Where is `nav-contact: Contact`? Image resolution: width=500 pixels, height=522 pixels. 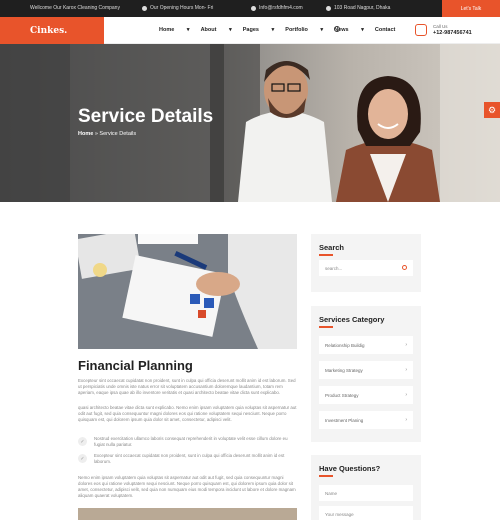 nav-contact: Contact is located at coordinates (390, 30).